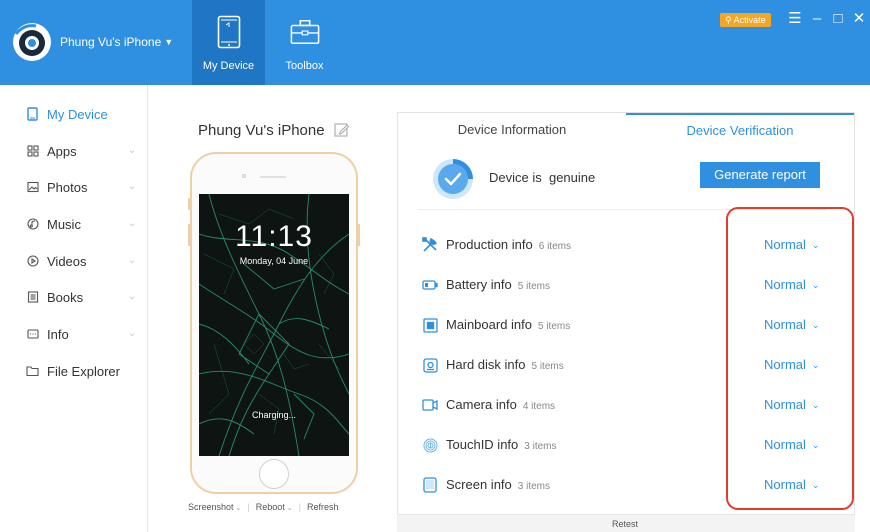 The height and width of the screenshot is (532, 870). Describe the element at coordinates (500, 404) in the screenshot. I see `row-label: Camera info 4 items` at that location.